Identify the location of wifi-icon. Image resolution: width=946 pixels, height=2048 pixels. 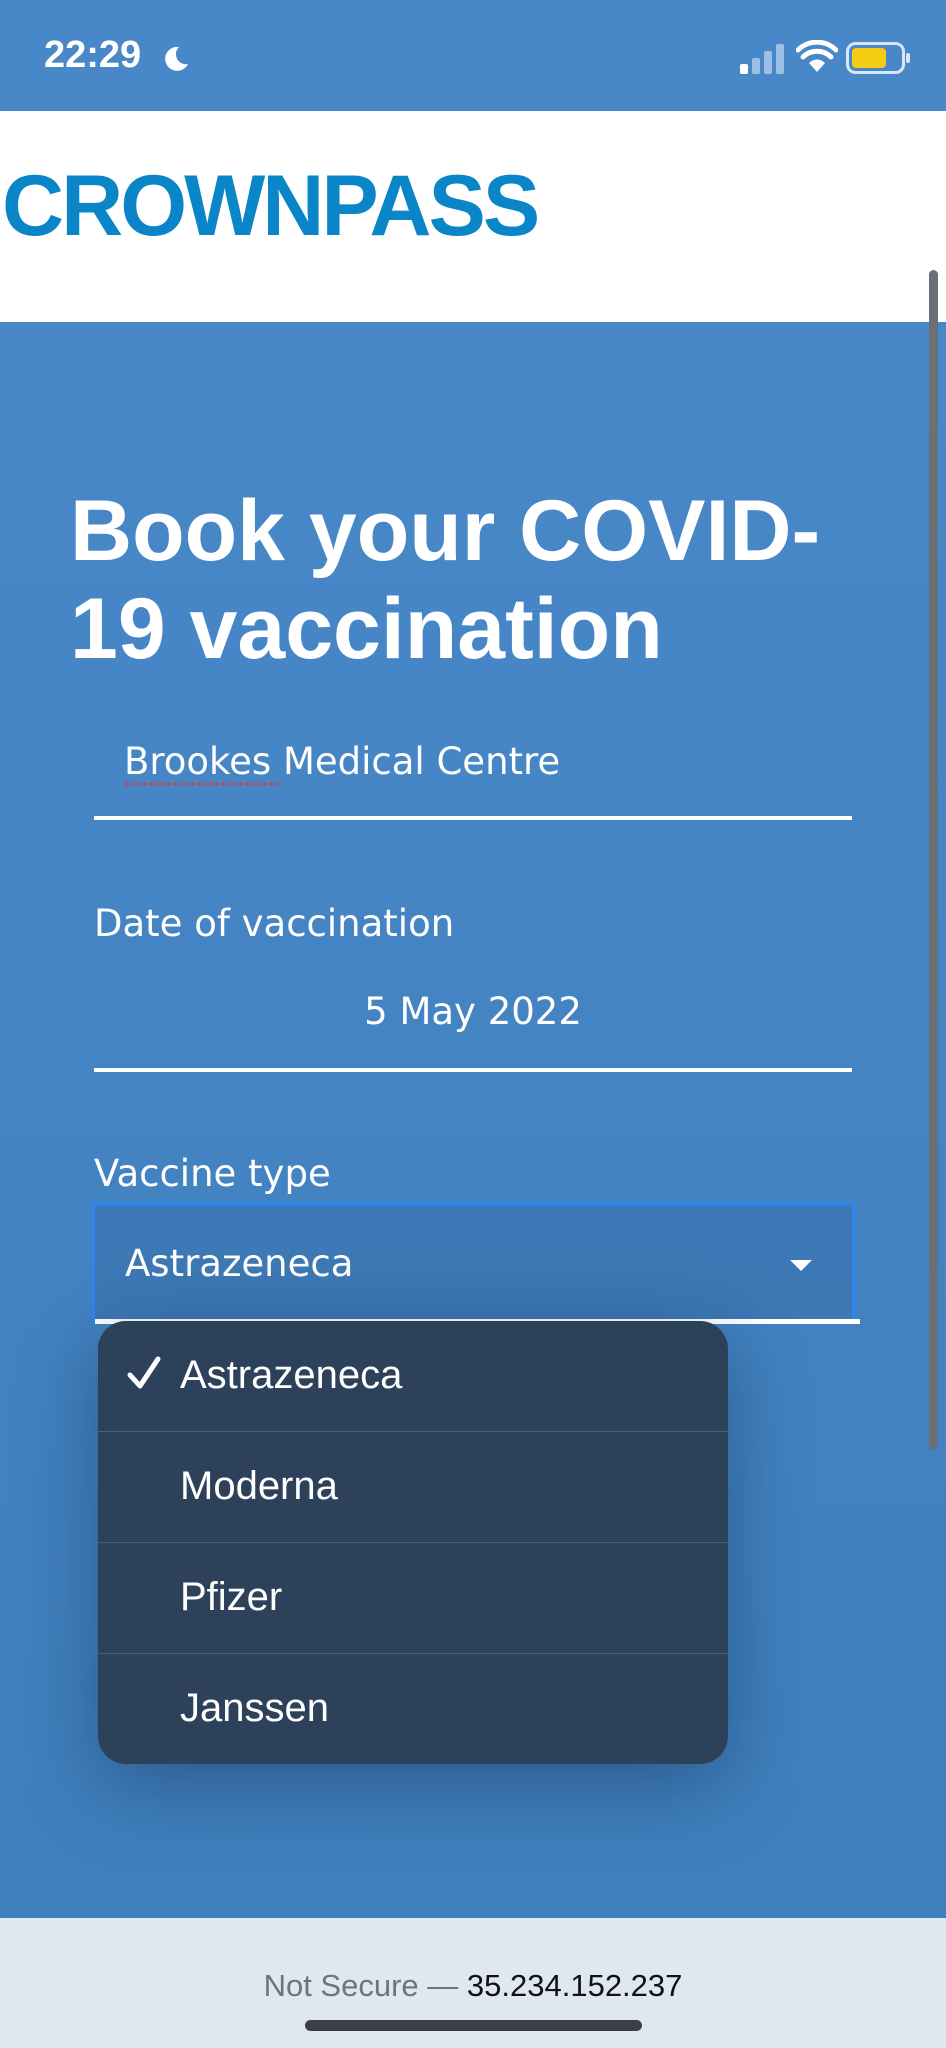
(817, 56).